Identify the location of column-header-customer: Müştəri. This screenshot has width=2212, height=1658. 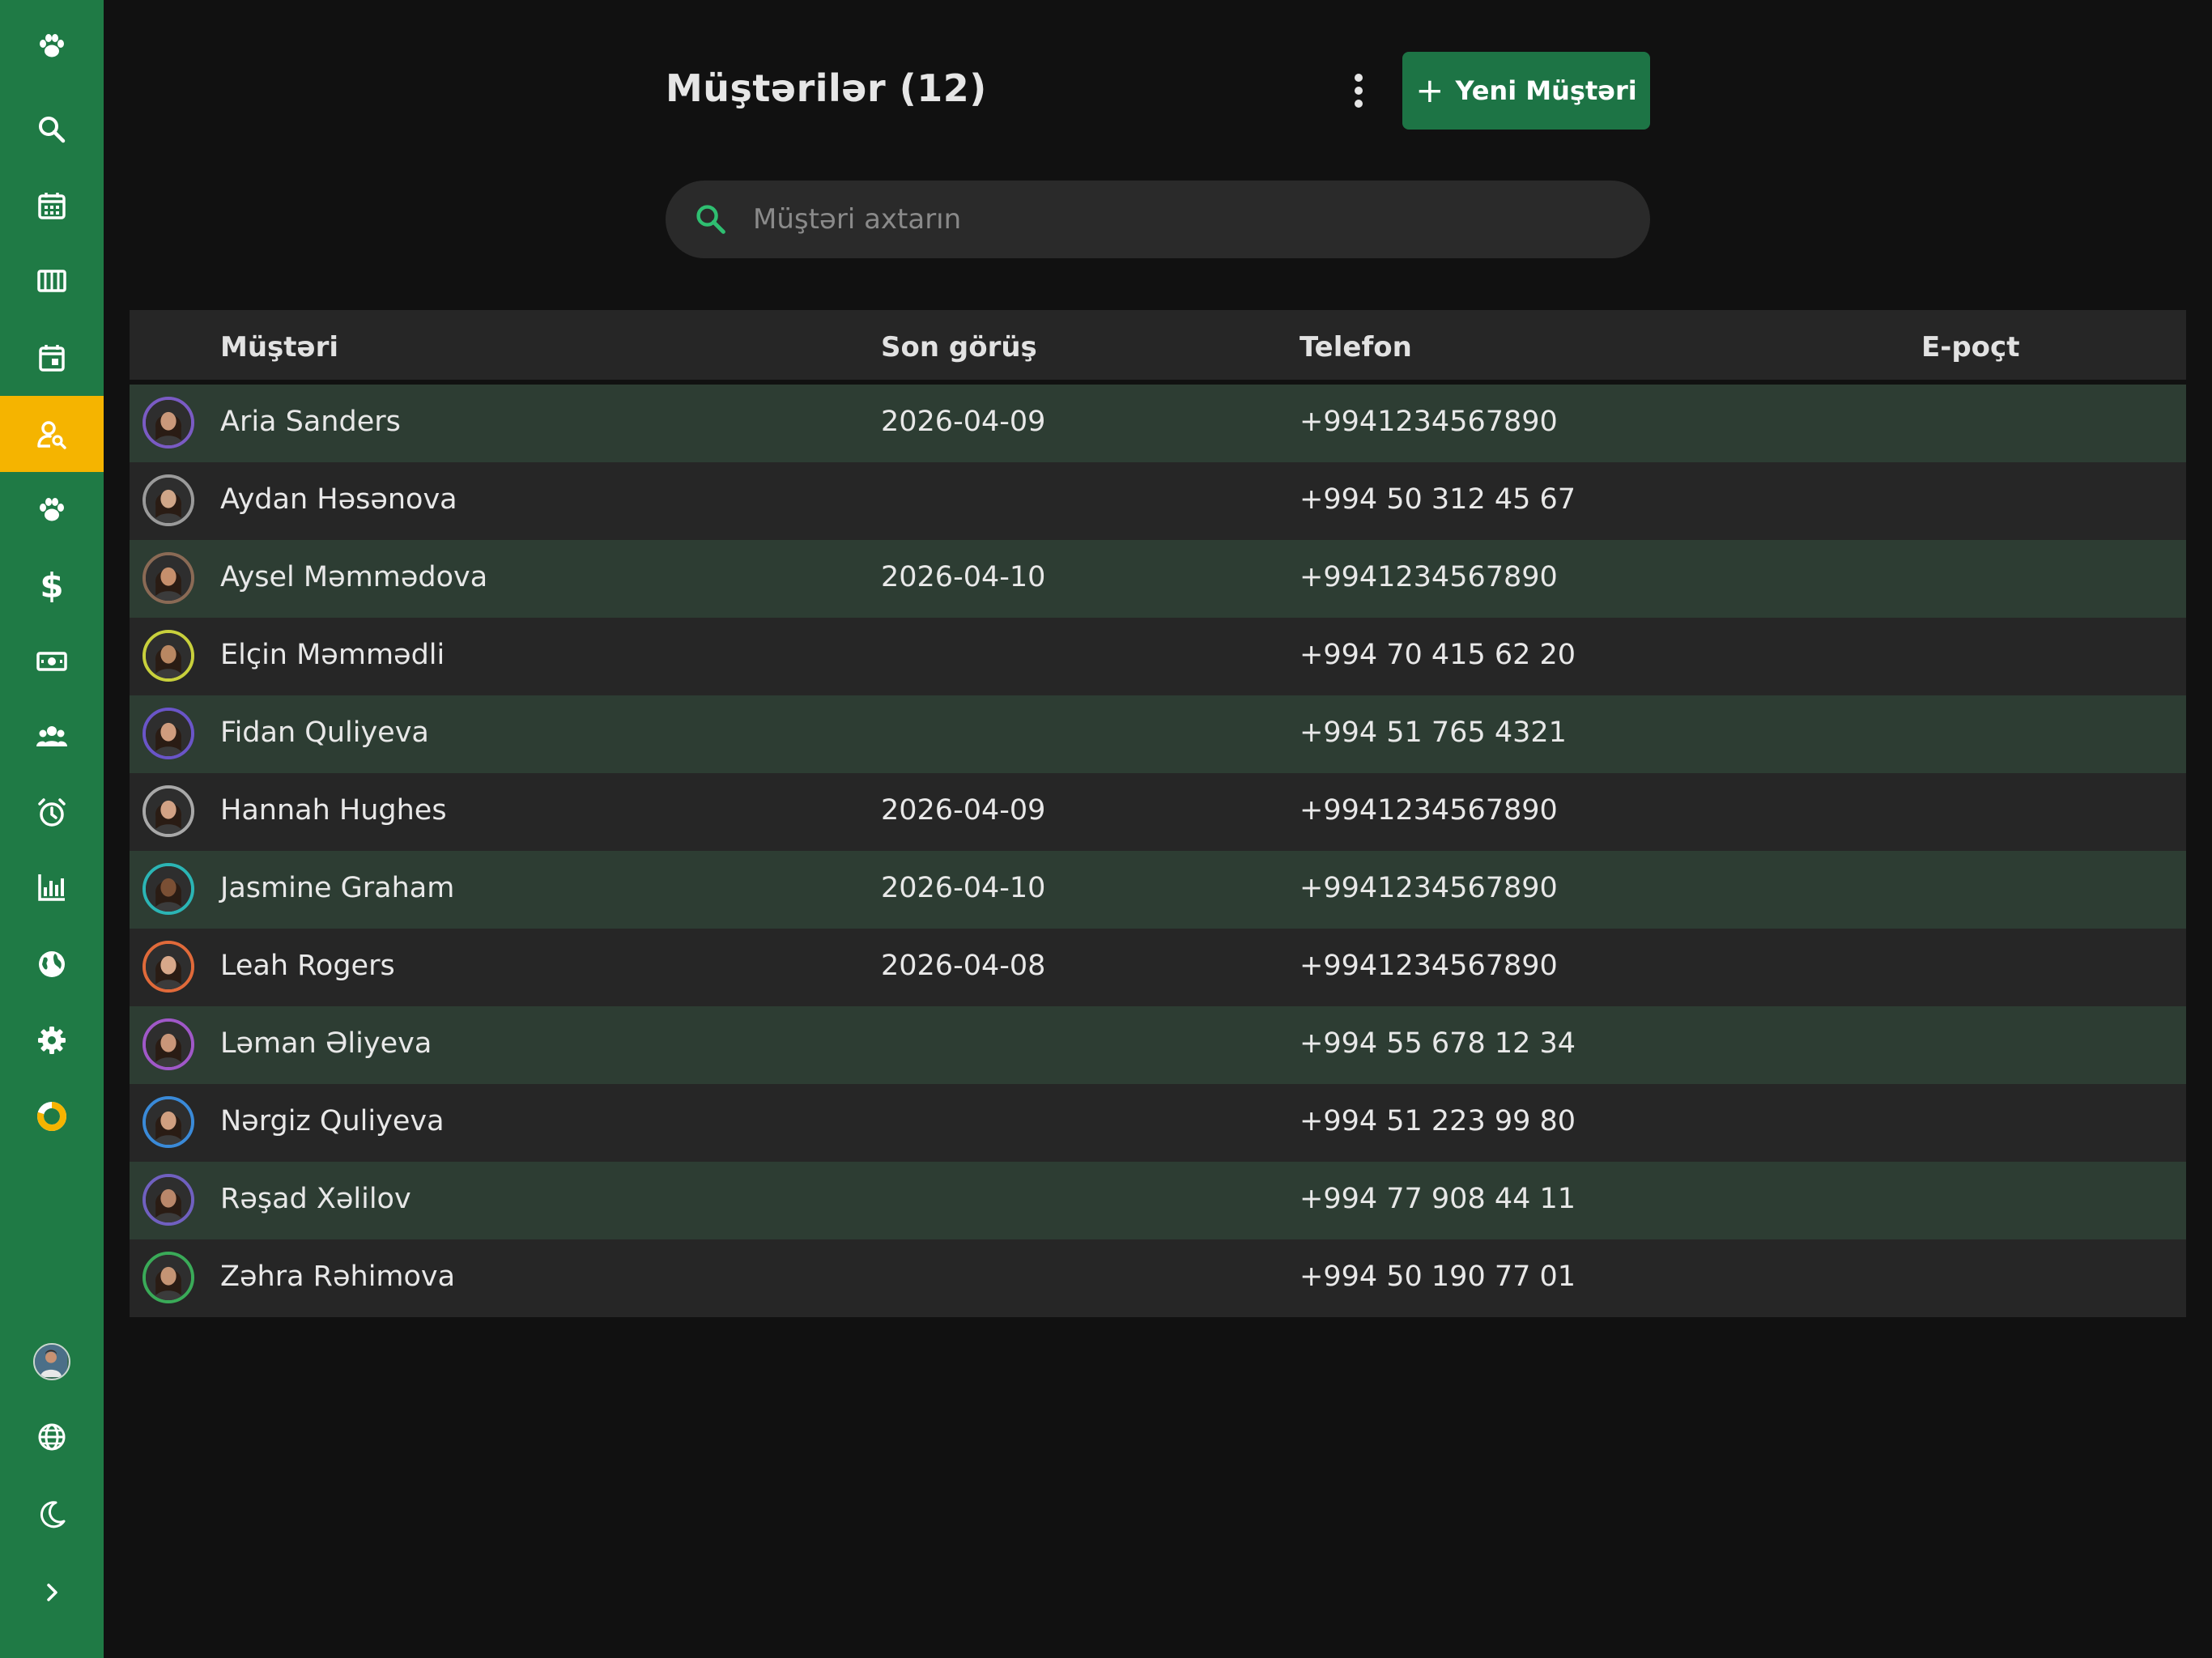
(279, 347).